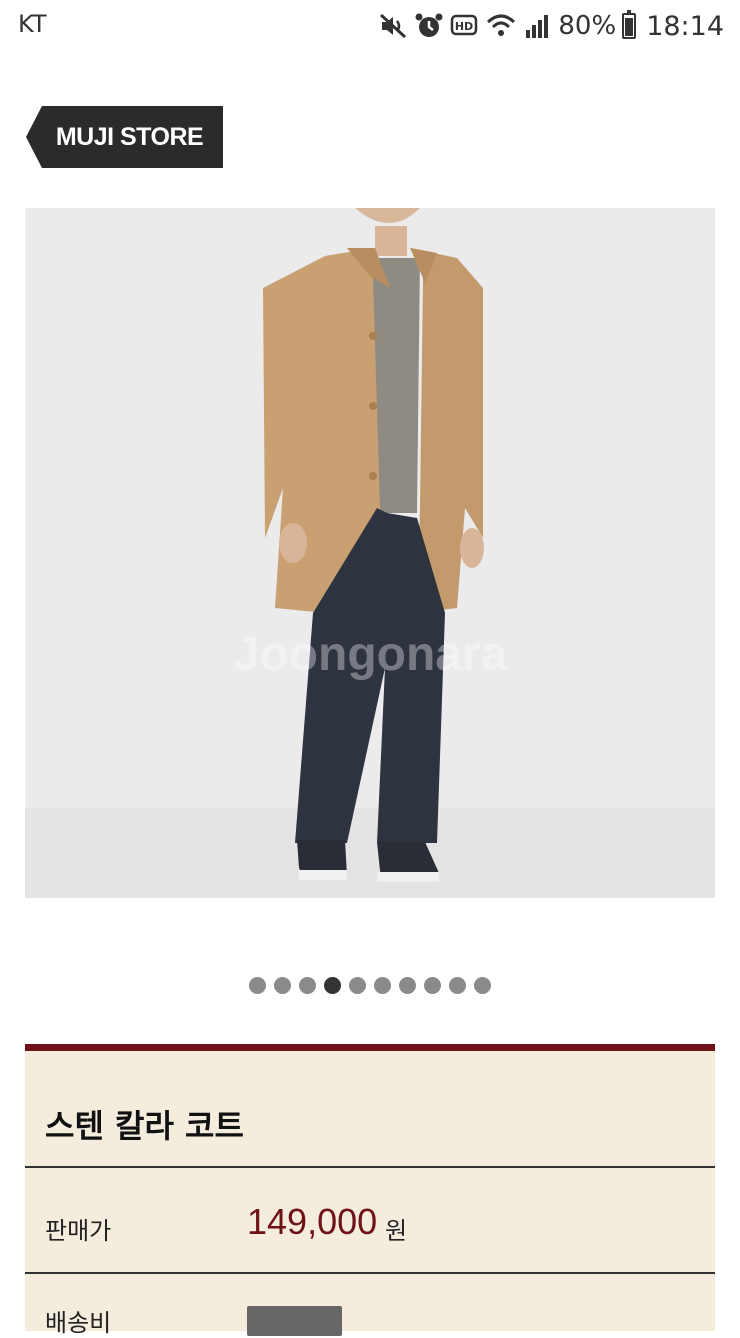  Describe the element at coordinates (312, 1221) in the screenshot. I see `price-value: 149,000` at that location.